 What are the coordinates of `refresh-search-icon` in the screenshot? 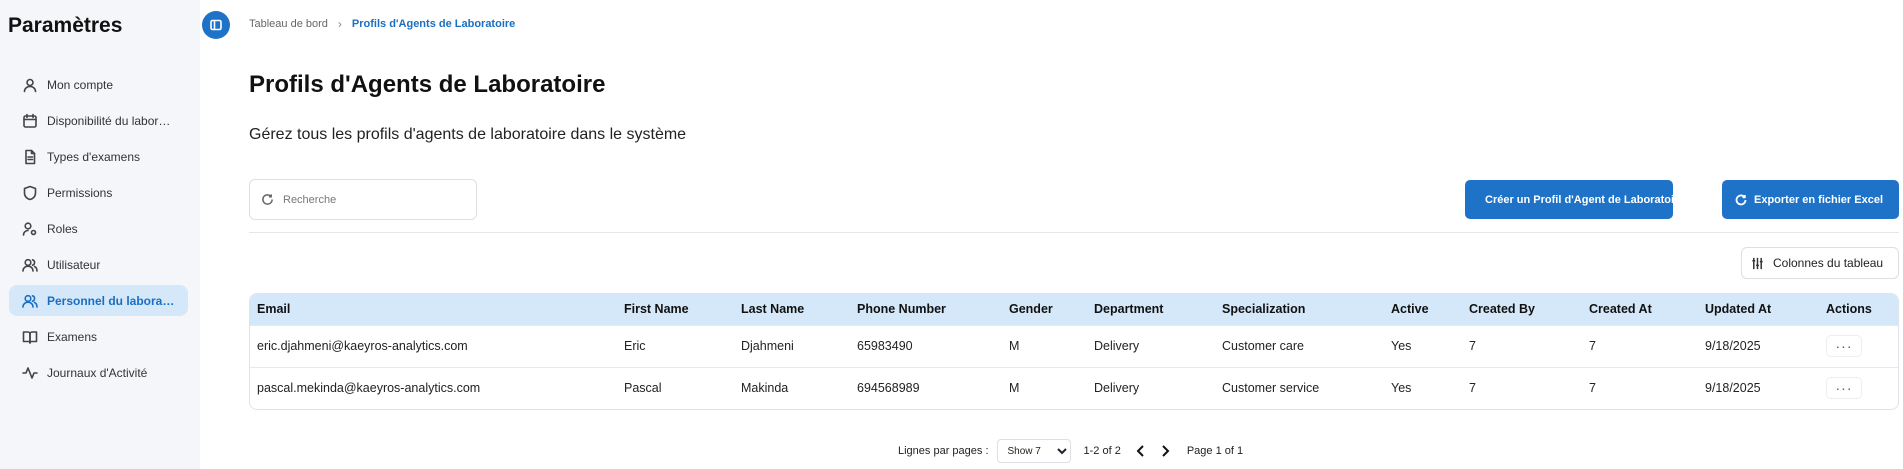 It's located at (267, 199).